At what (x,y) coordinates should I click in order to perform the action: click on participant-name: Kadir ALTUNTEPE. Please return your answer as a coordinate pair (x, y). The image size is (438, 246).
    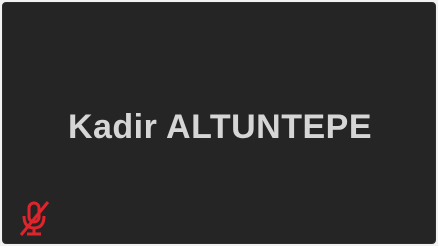
    Looking at the image, I should click on (220, 127).